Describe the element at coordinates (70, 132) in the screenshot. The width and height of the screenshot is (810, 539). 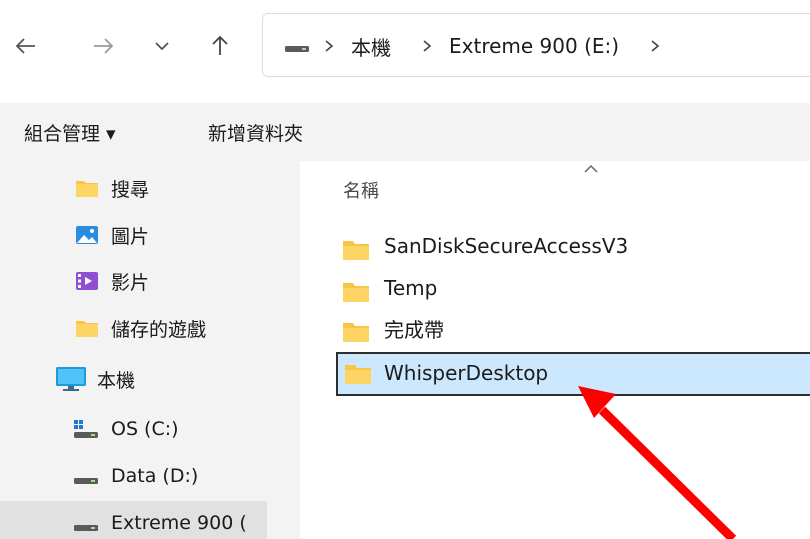
I see `organize-button: 組合管理 ▾` at that location.